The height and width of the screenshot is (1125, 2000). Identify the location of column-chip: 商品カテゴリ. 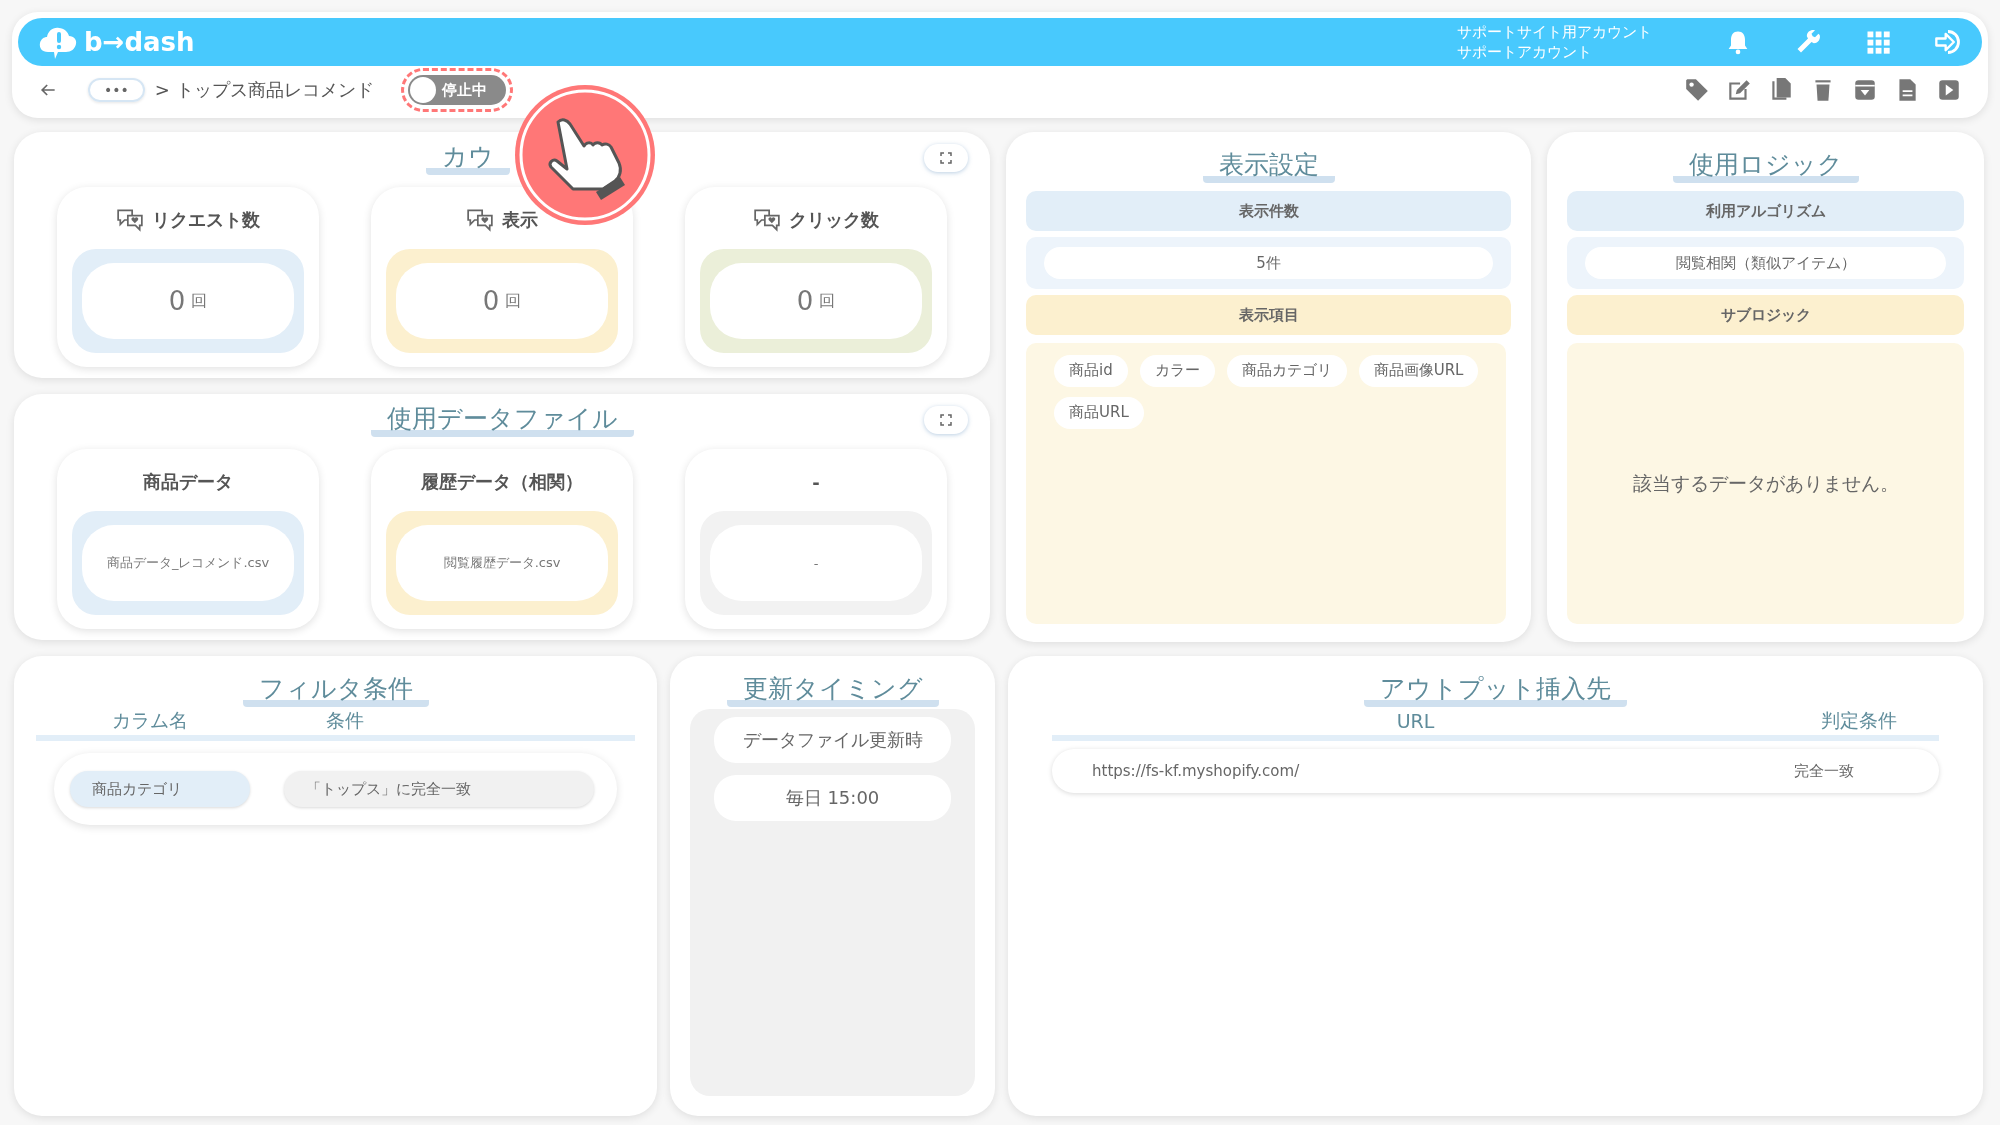
(160, 789).